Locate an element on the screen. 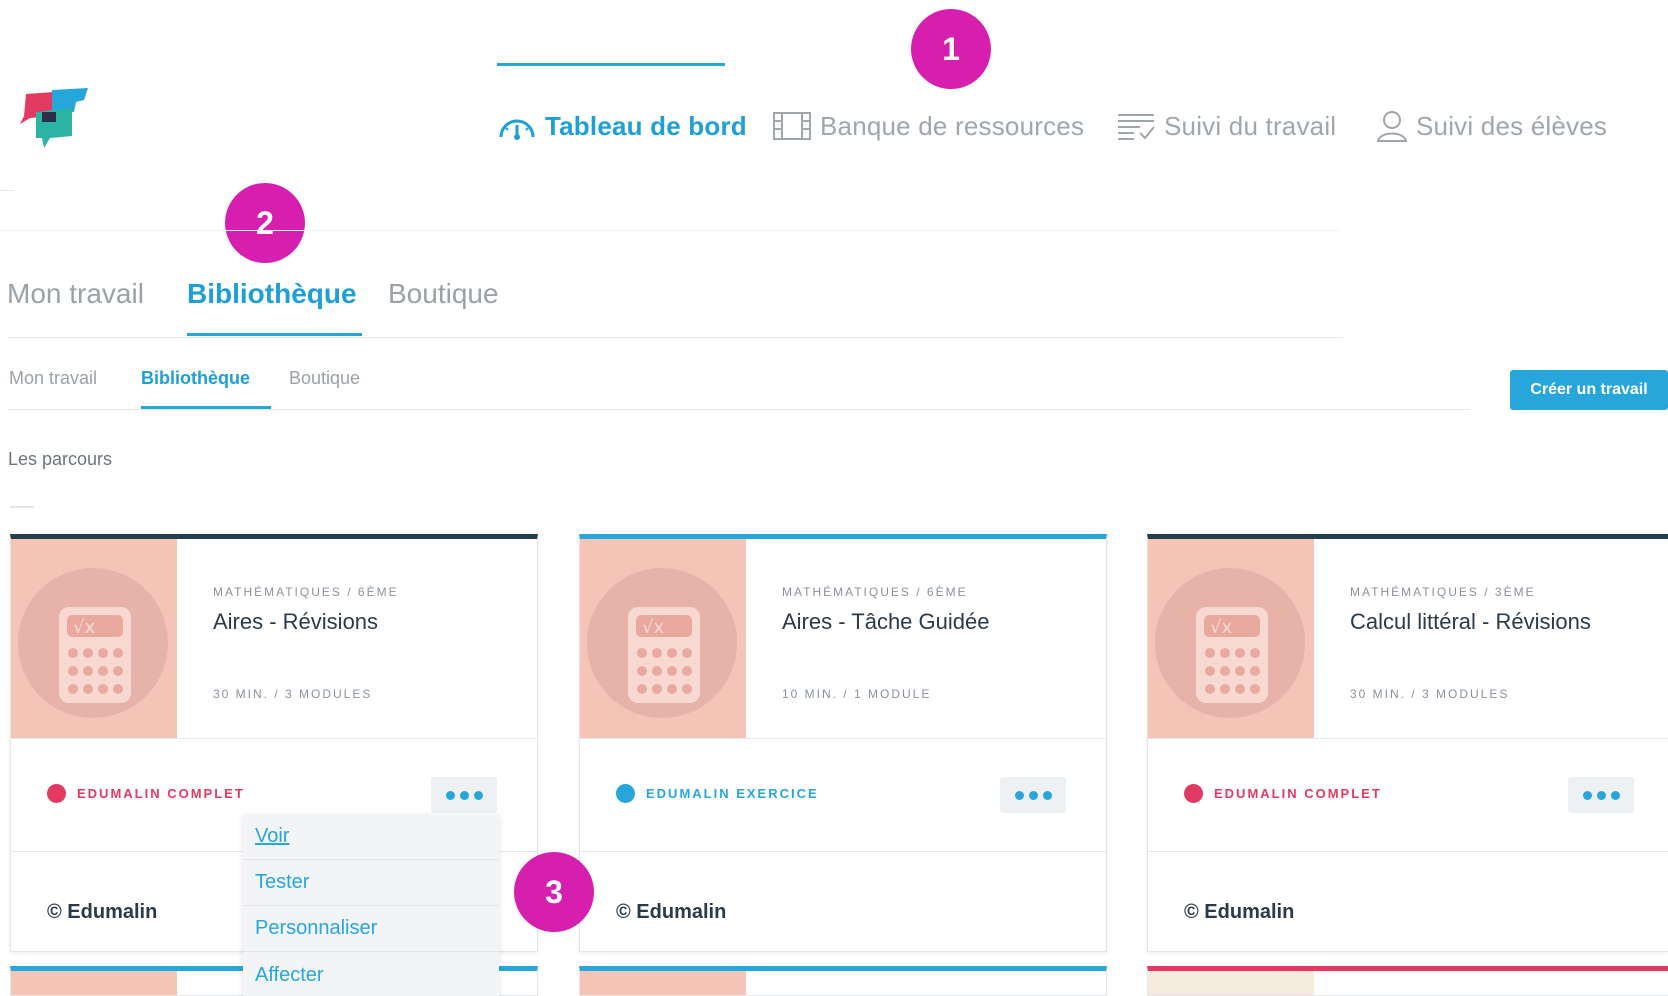  card-title: Aires - Révisions is located at coordinates (295, 622).